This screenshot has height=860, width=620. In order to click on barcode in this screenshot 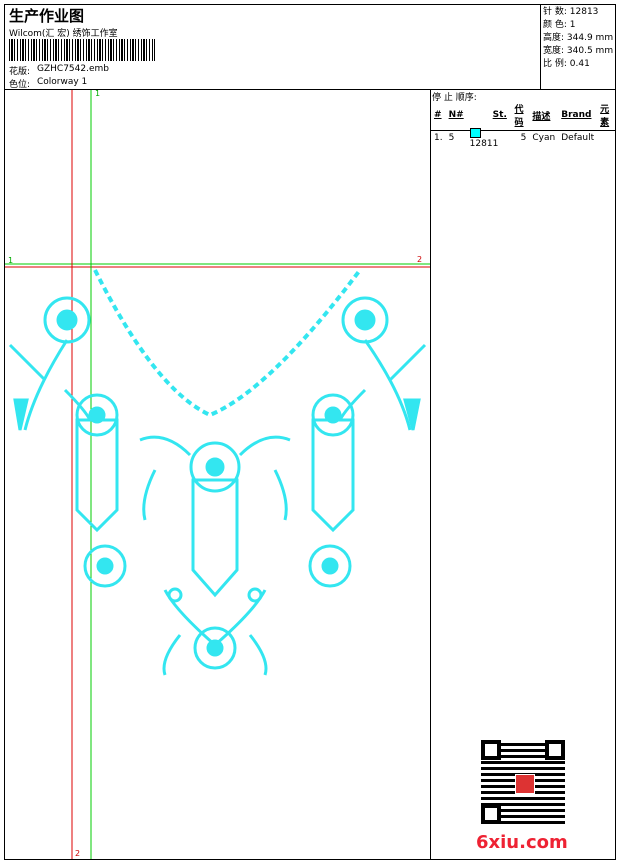, I will do `click(82, 50)`.